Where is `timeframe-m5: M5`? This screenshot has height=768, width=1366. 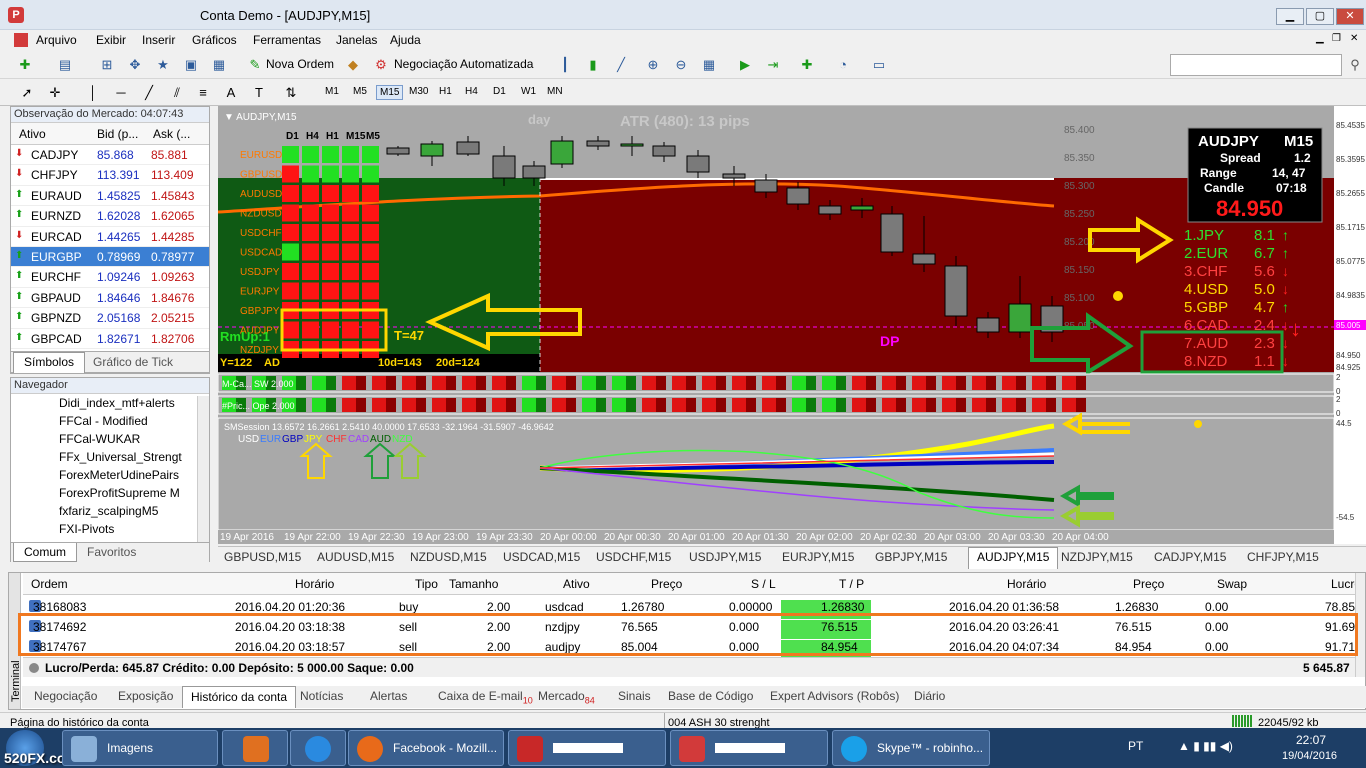
timeframe-m5: M5 is located at coordinates (360, 91).